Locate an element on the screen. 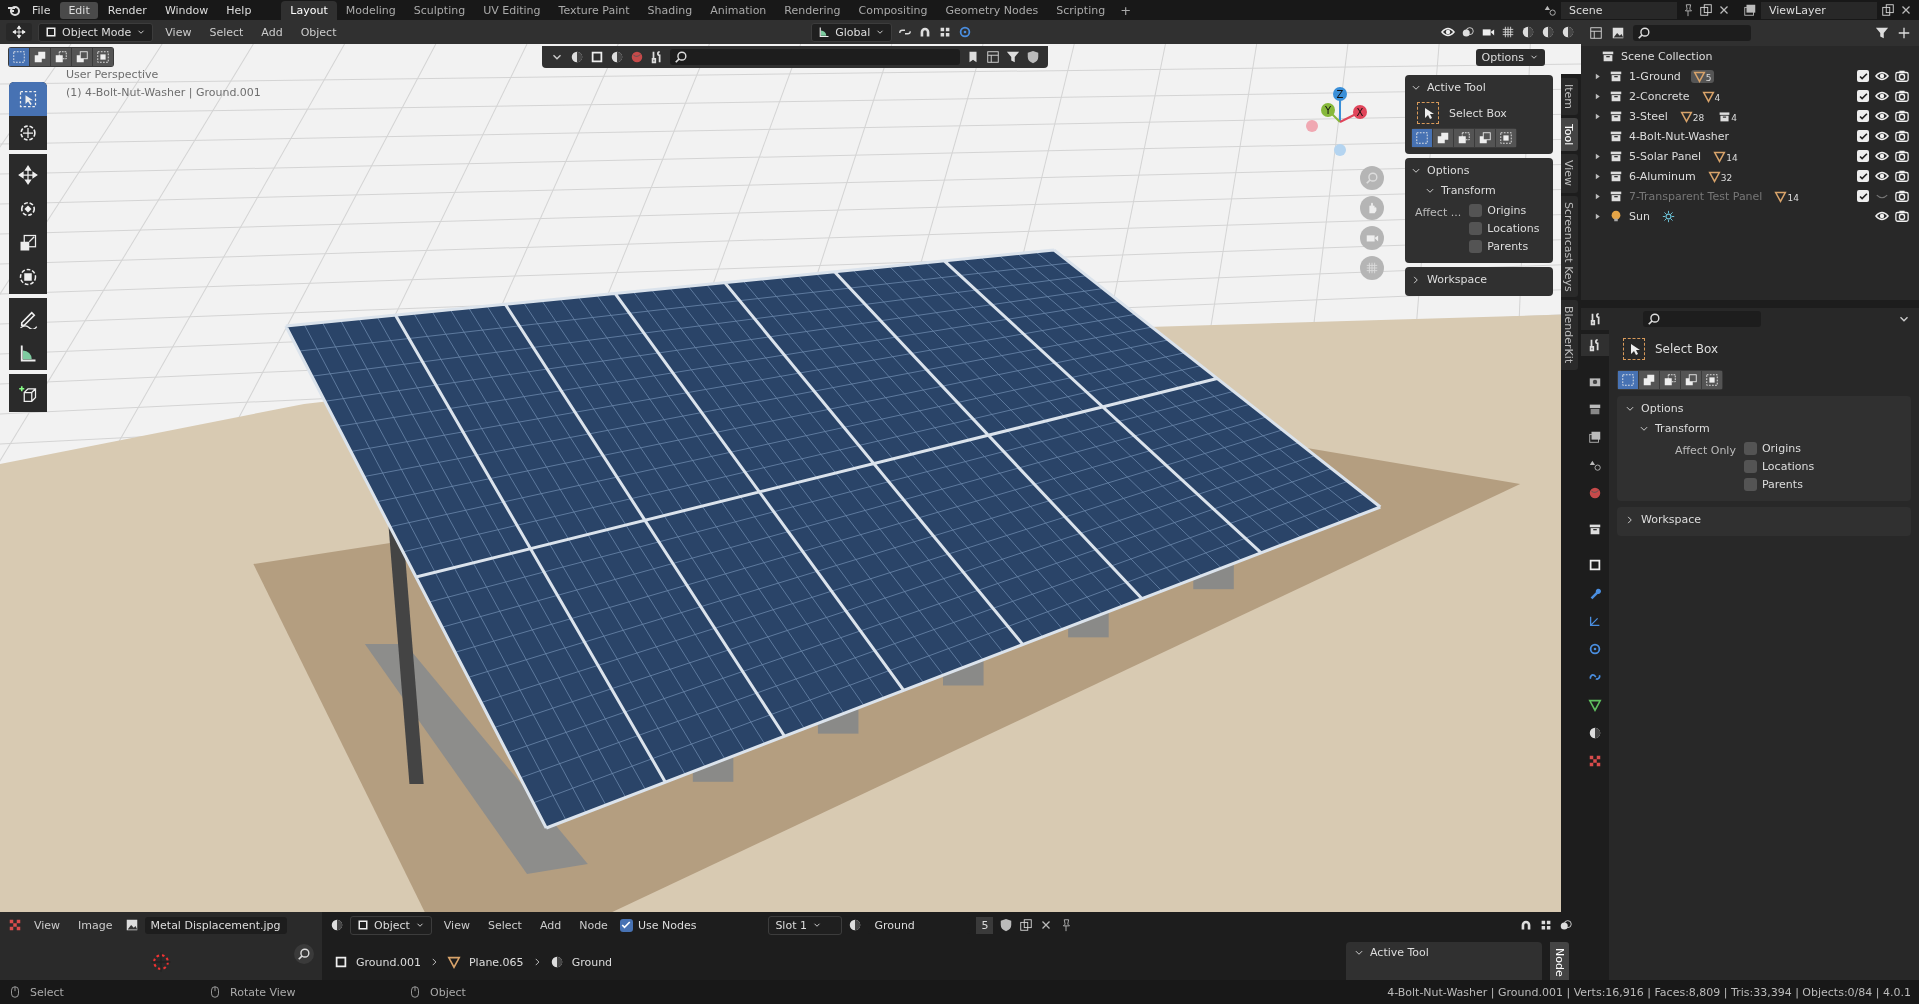  workspace-tab: Sculpting is located at coordinates (439, 10).